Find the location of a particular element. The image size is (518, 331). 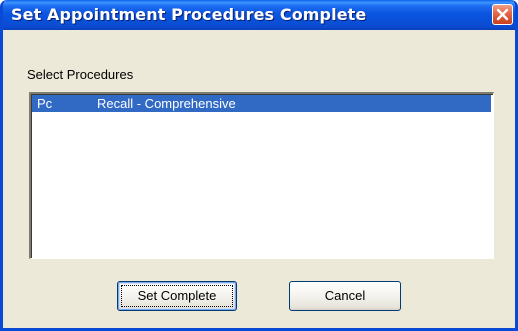

procedure-description: Recall - Comprehensive is located at coordinates (166, 103).